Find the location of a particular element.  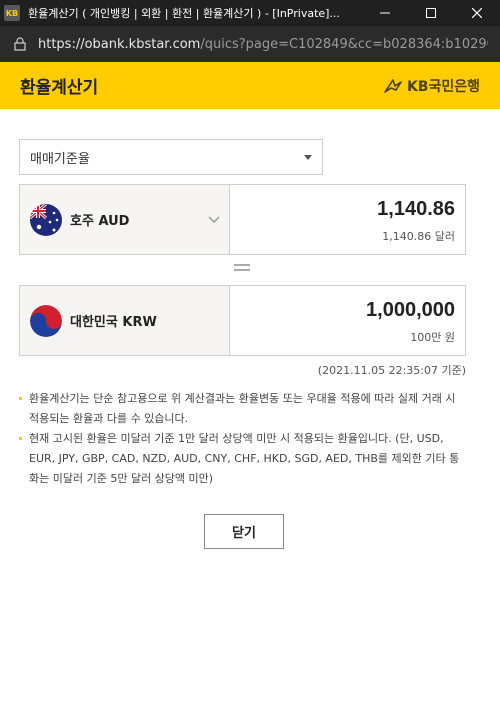

from-amount-value: 1,140.86 is located at coordinates (416, 209).